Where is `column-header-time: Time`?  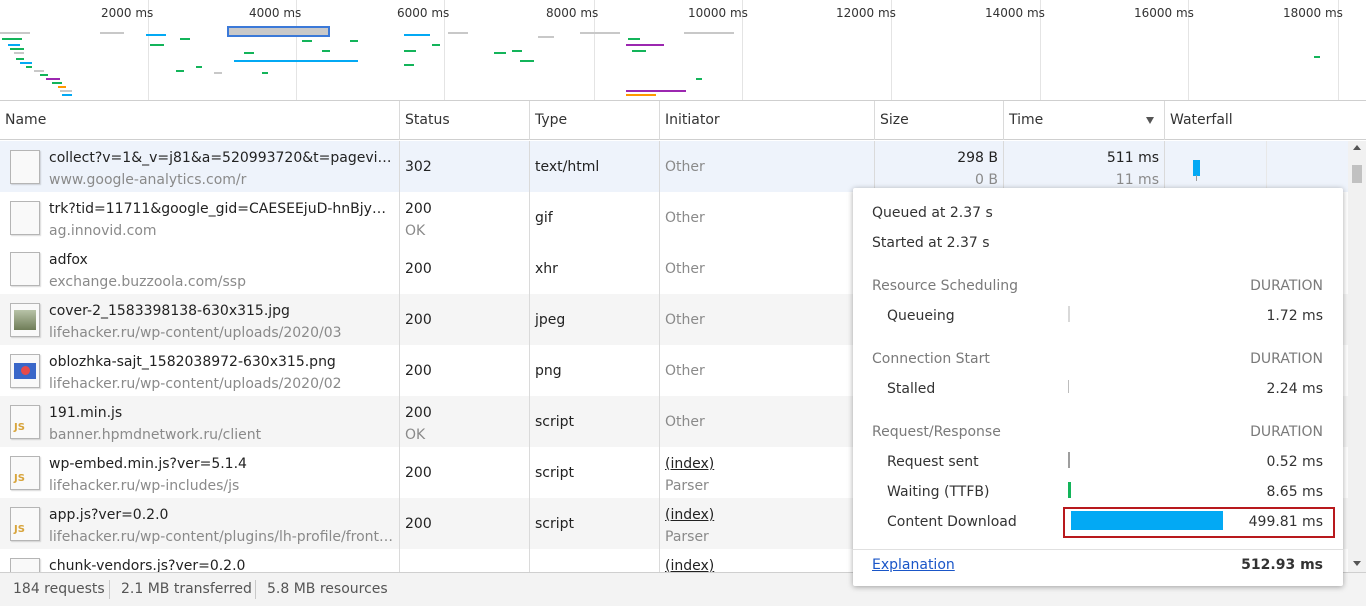
column-header-time: Time is located at coordinates (1084, 120).